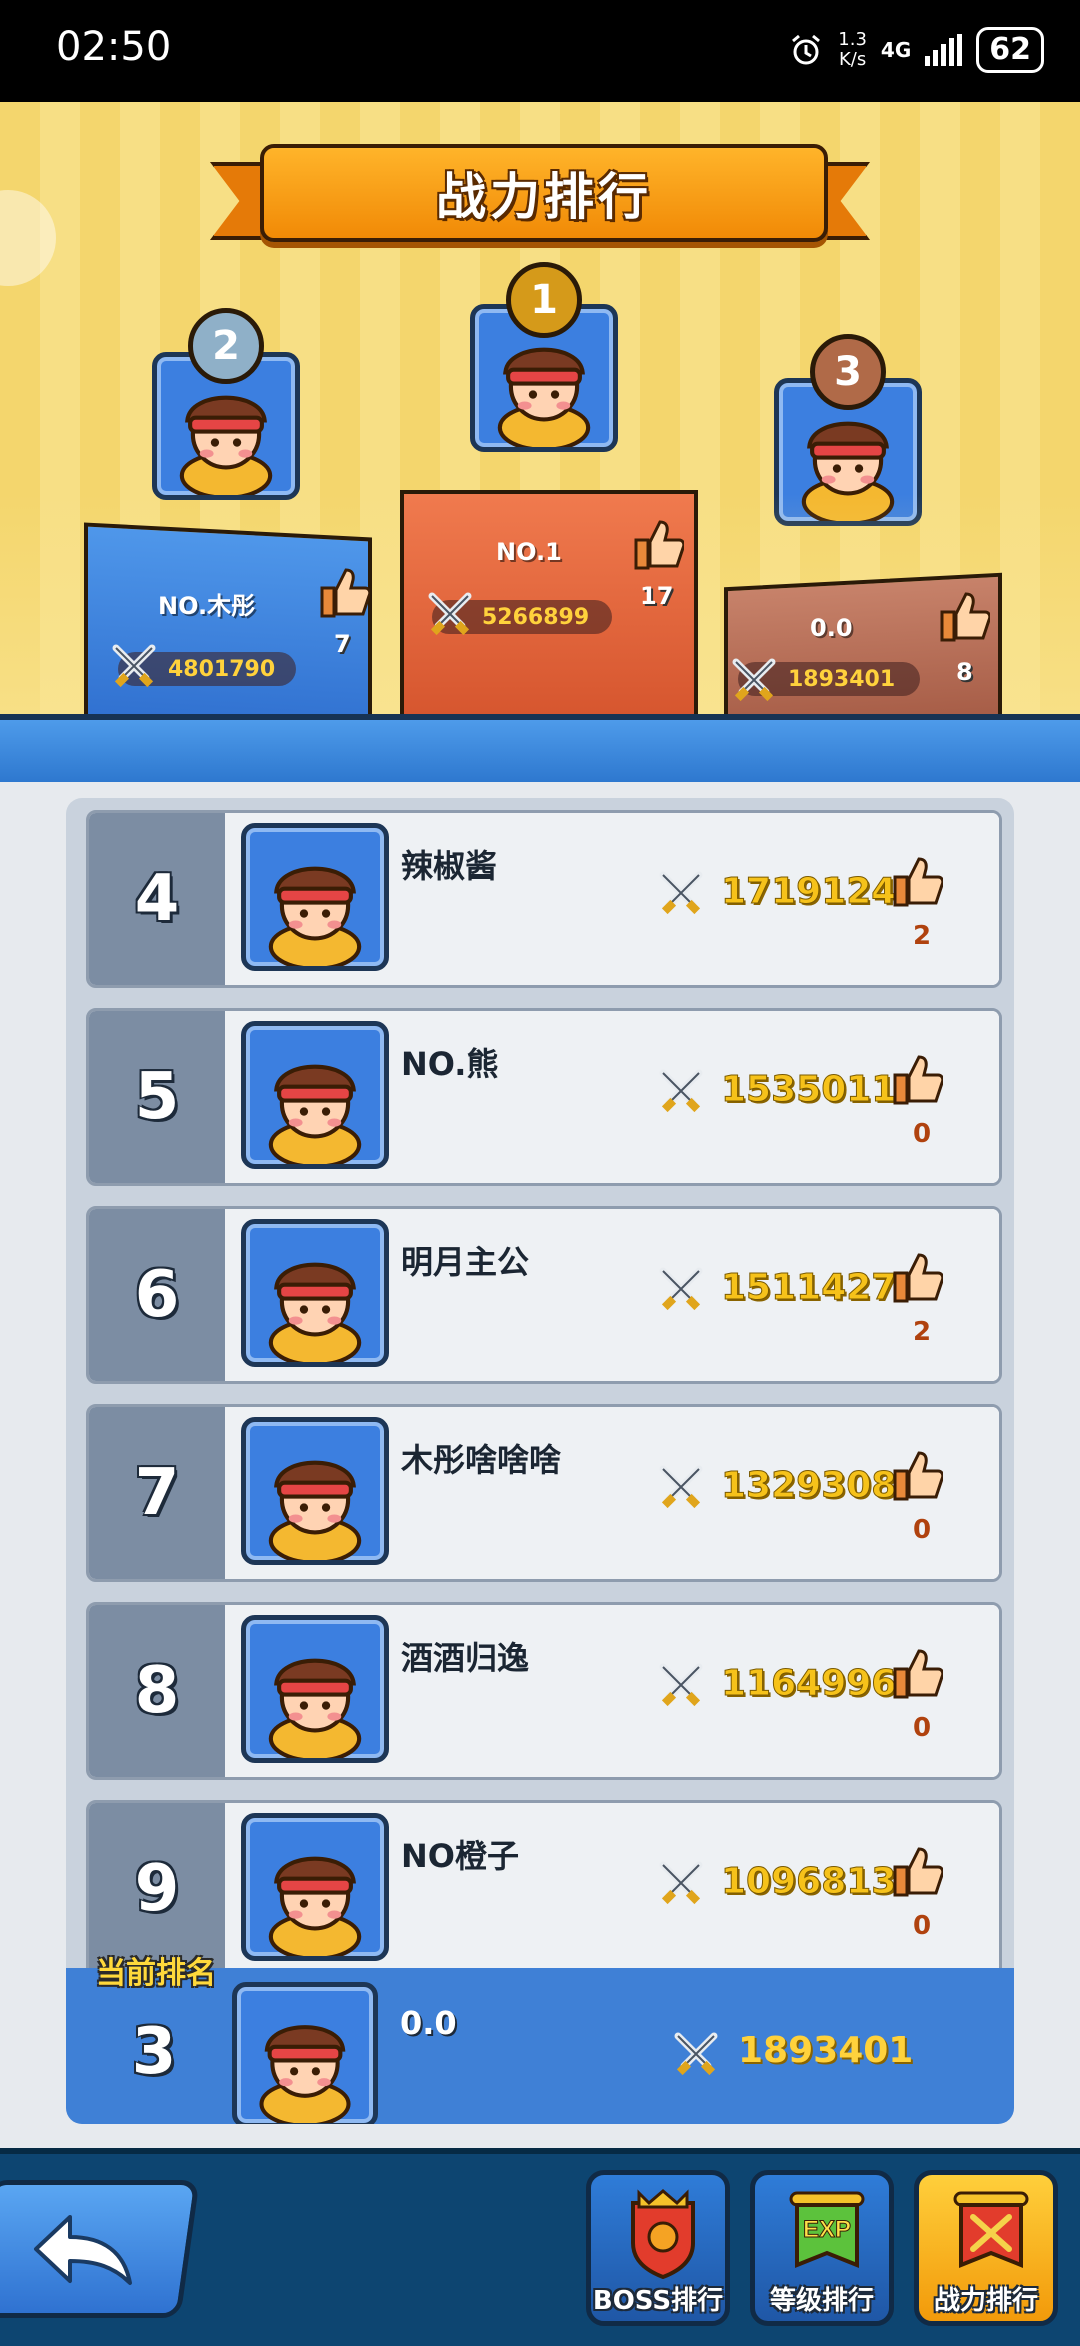 The height and width of the screenshot is (2346, 1080). Describe the element at coordinates (305, 2053) in the screenshot. I see `current-avatar` at that location.